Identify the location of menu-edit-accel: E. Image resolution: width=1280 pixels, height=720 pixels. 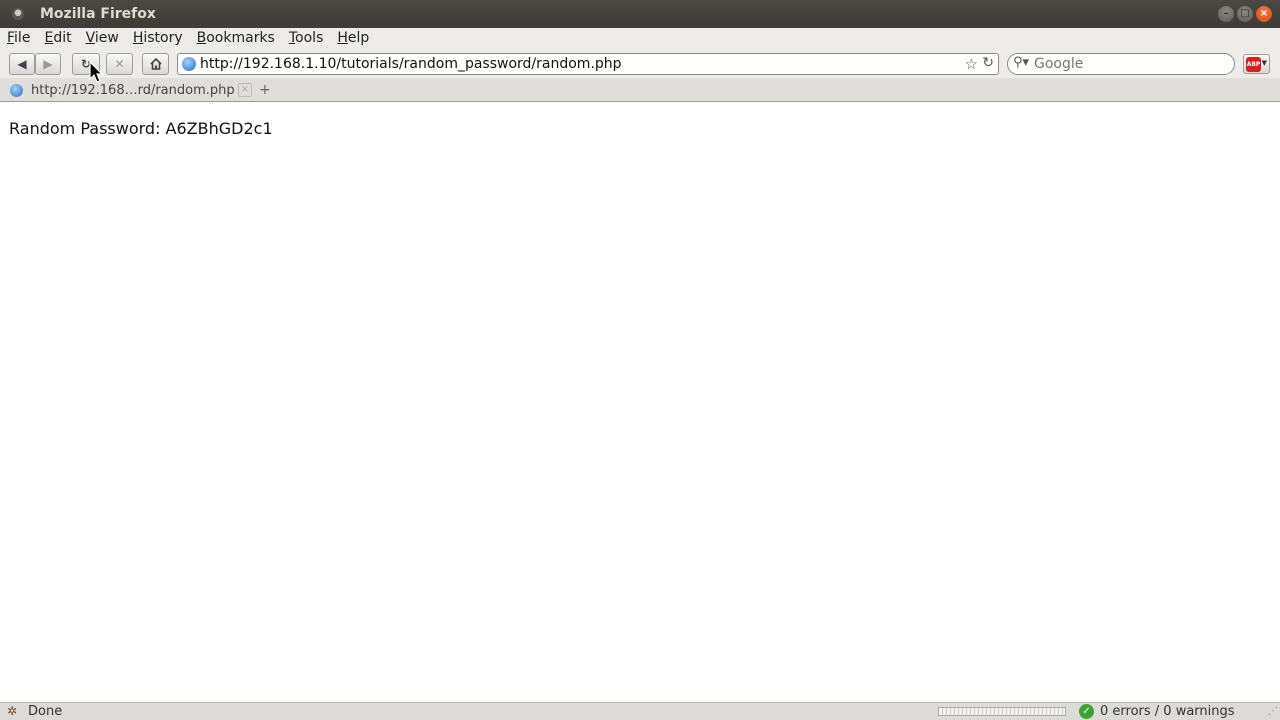
(49, 38).